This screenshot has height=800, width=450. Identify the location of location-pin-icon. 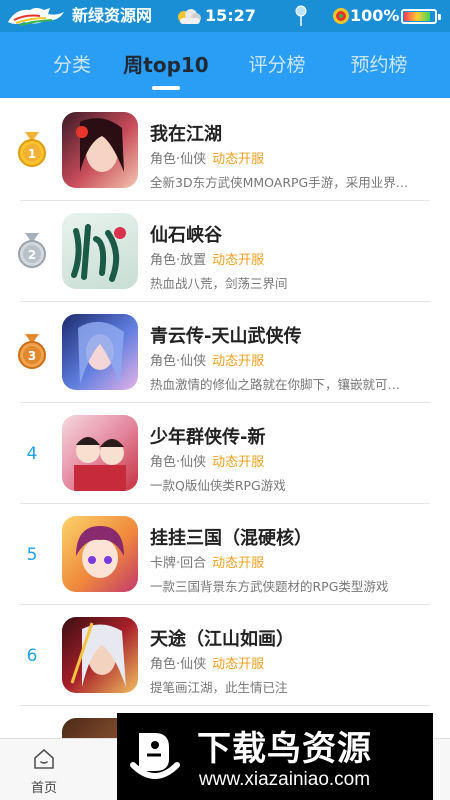
(301, 15).